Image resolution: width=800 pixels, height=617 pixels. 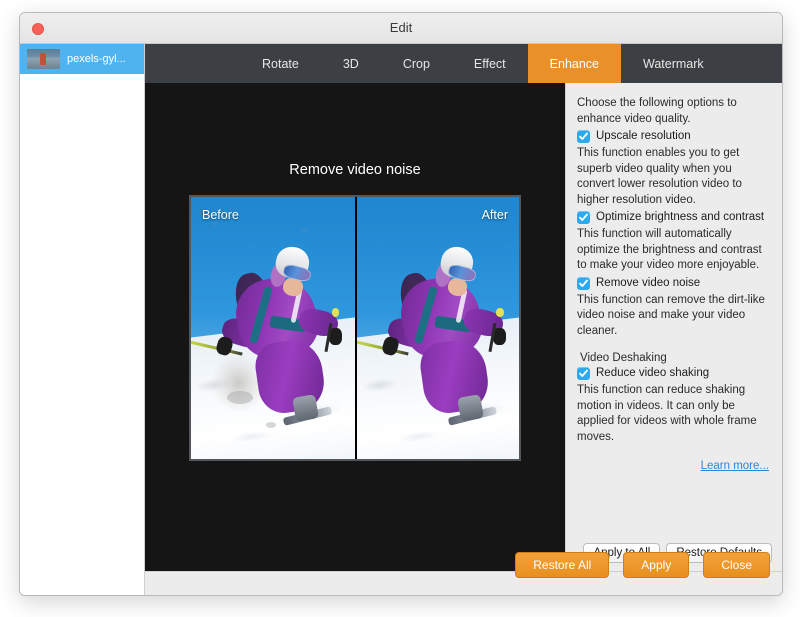 I want to click on checkbox-row-remove-video-noise: Remove video noise, so click(x=674, y=283).